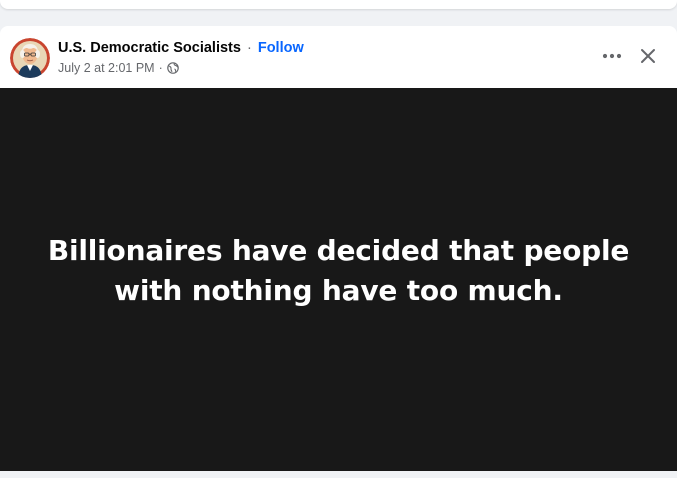 This screenshot has width=677, height=478. I want to click on more-horizontal-icon, so click(612, 56).